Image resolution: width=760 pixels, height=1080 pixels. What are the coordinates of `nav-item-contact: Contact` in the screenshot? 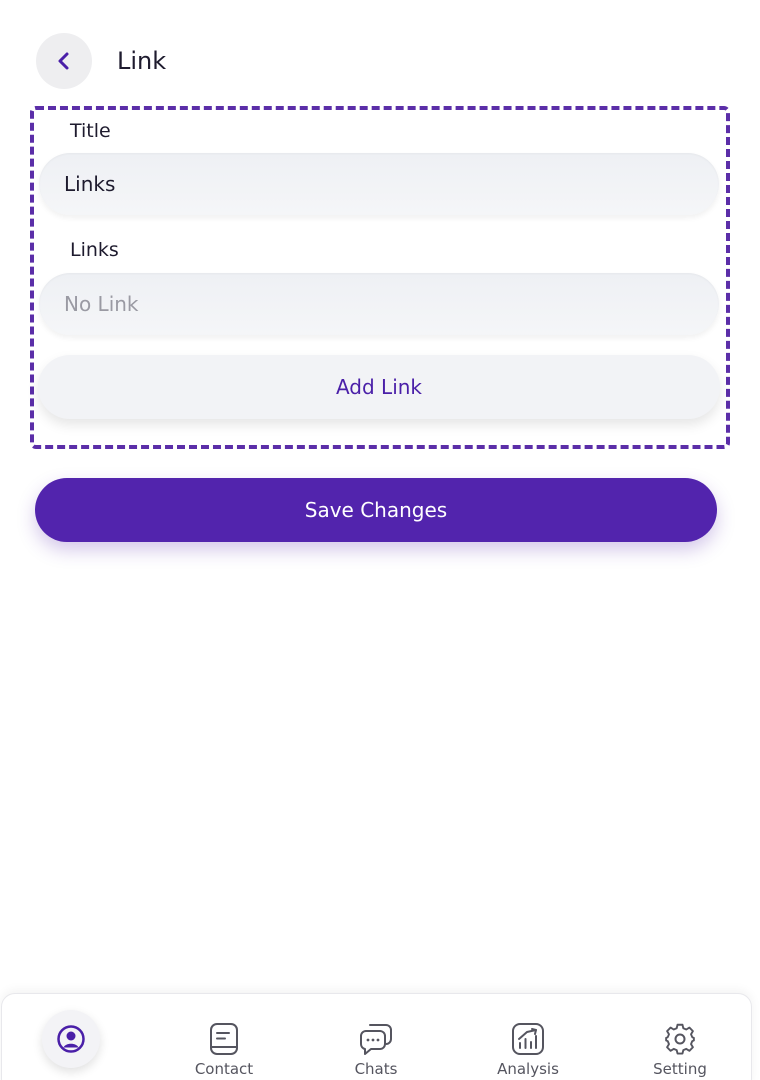 It's located at (224, 1050).